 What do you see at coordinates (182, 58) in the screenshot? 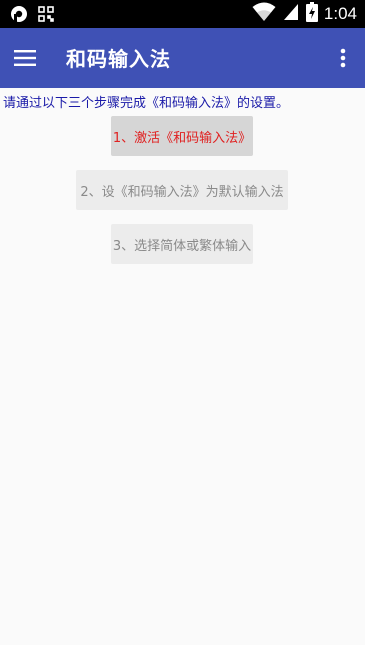
I see `app-bar: 和码输入法` at bounding box center [182, 58].